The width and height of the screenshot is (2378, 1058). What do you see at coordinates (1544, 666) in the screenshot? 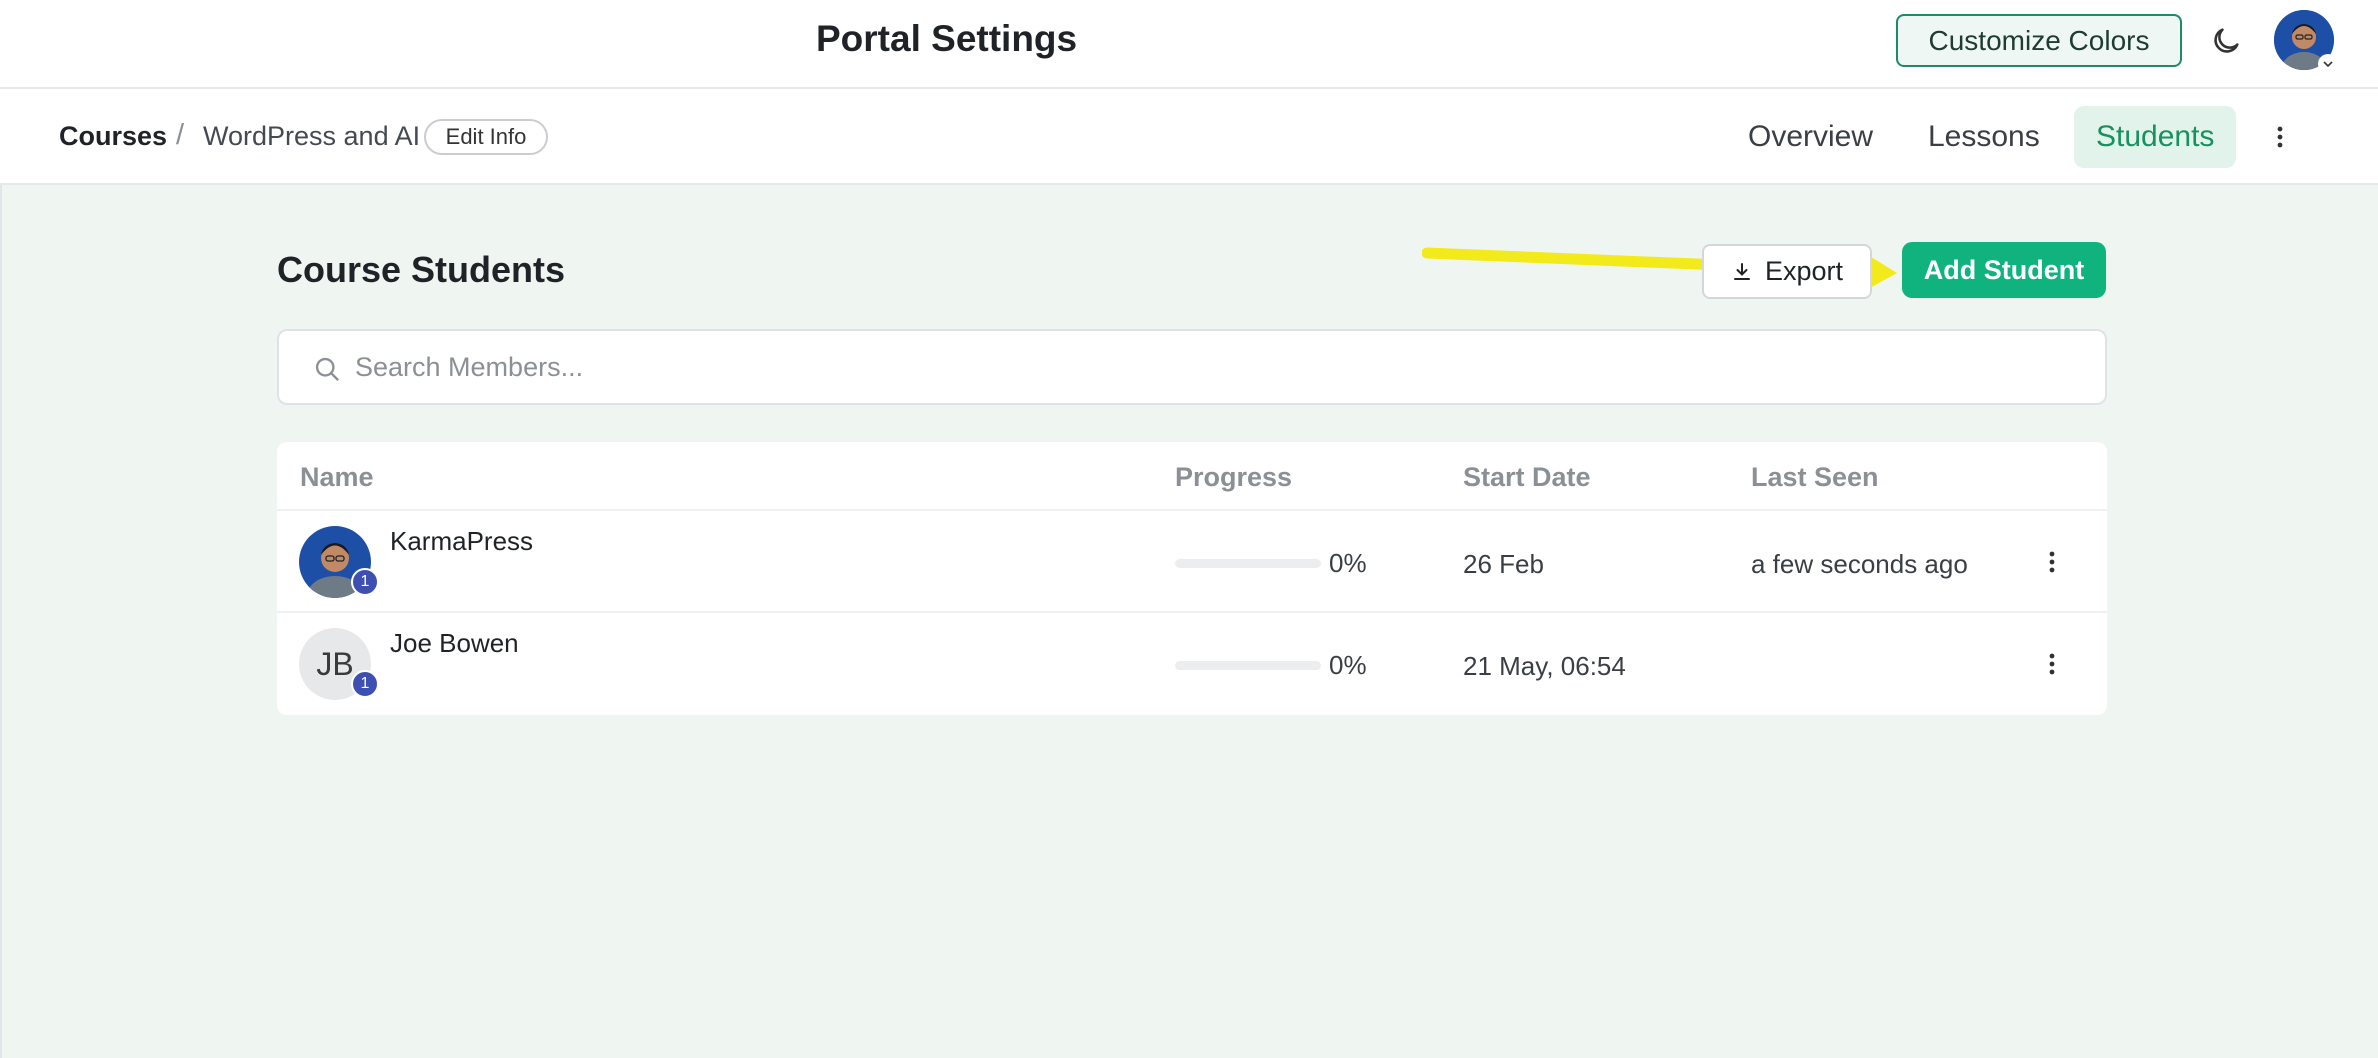
I see `start-date: 21 May, 06:54` at bounding box center [1544, 666].